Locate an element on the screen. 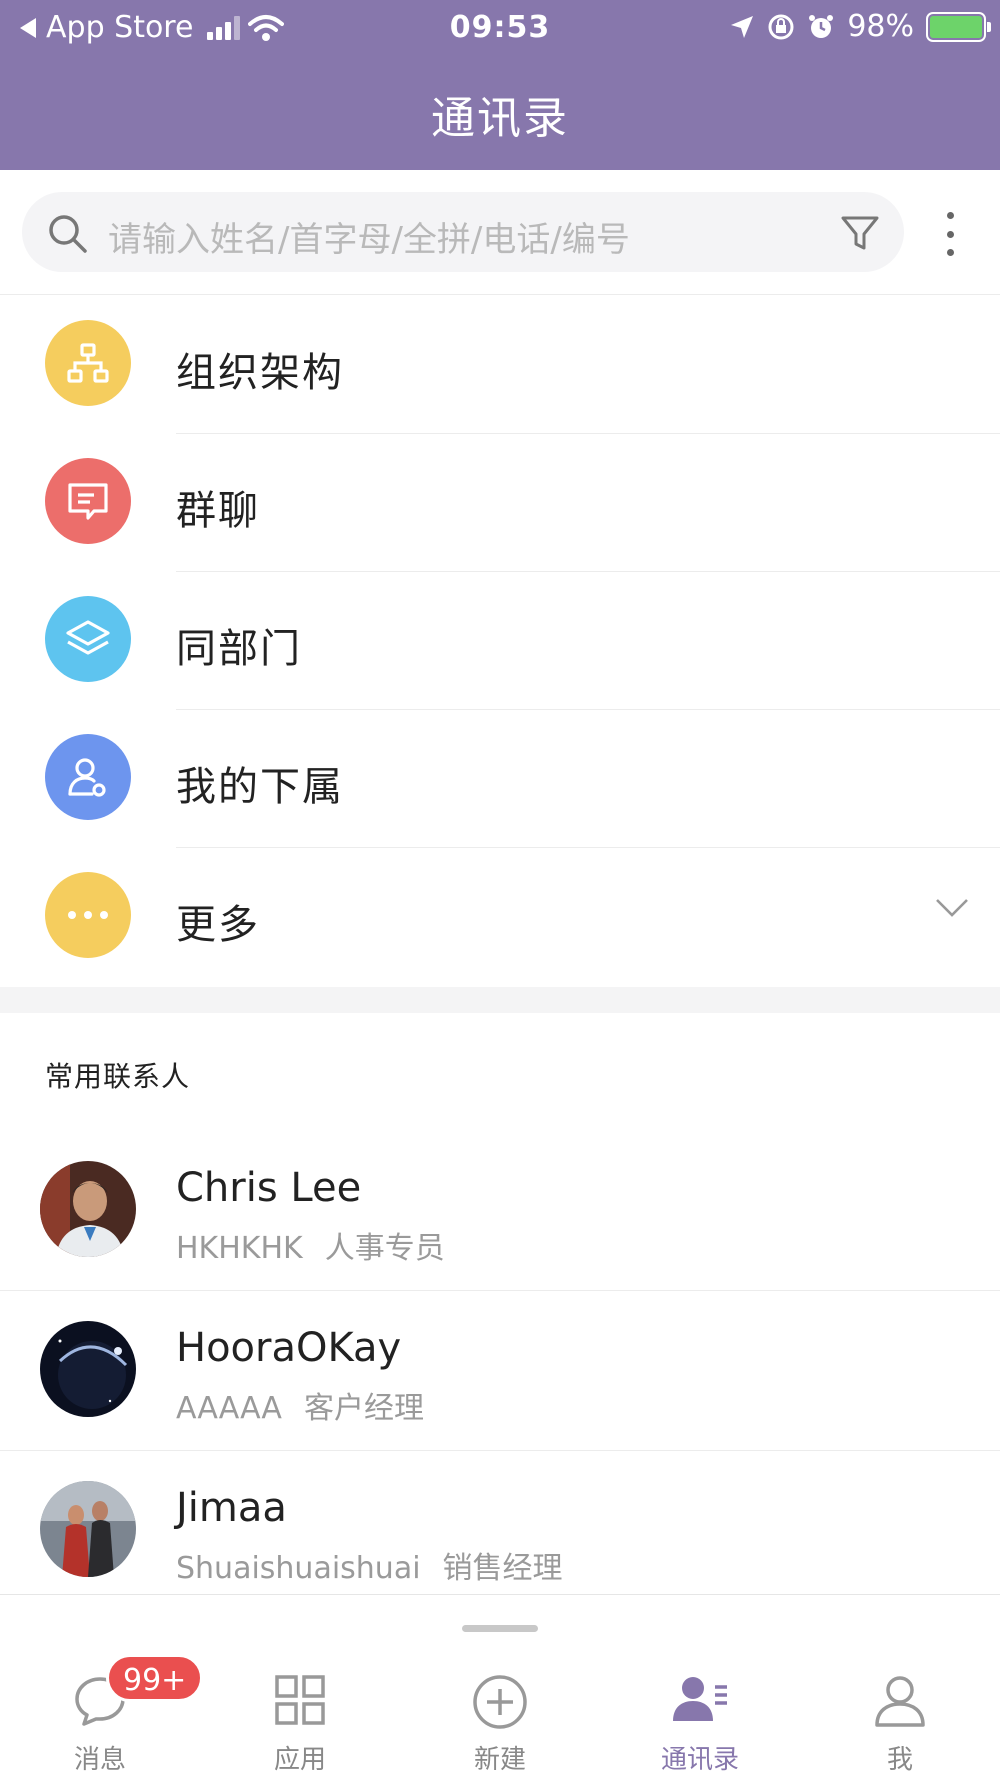 This screenshot has width=1000, height=1778. more-options-icon is located at coordinates (950, 234).